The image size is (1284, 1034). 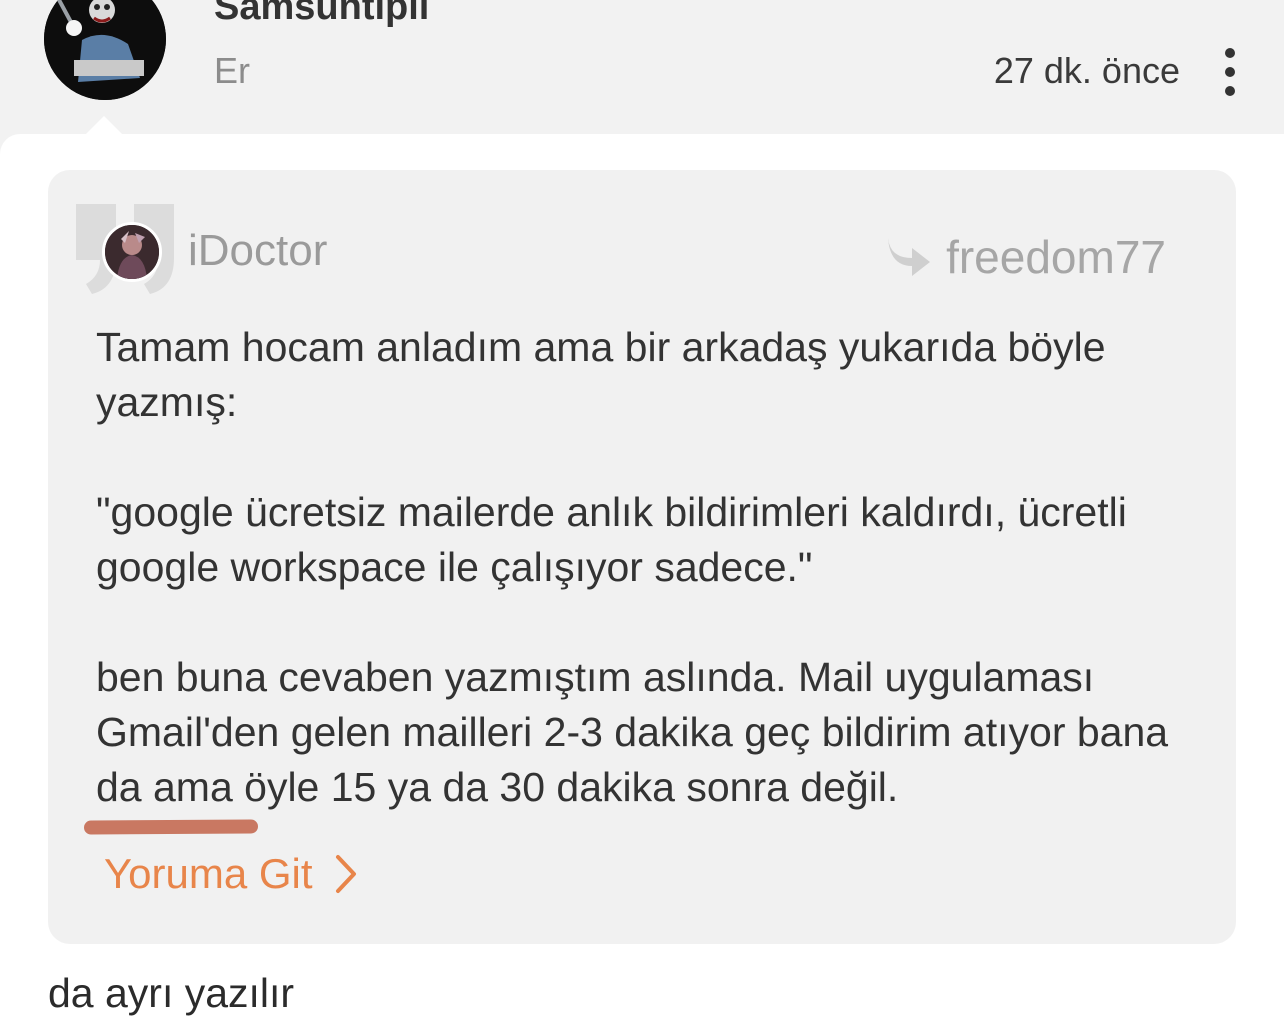 What do you see at coordinates (171, 827) in the screenshot?
I see `highlight-mark` at bounding box center [171, 827].